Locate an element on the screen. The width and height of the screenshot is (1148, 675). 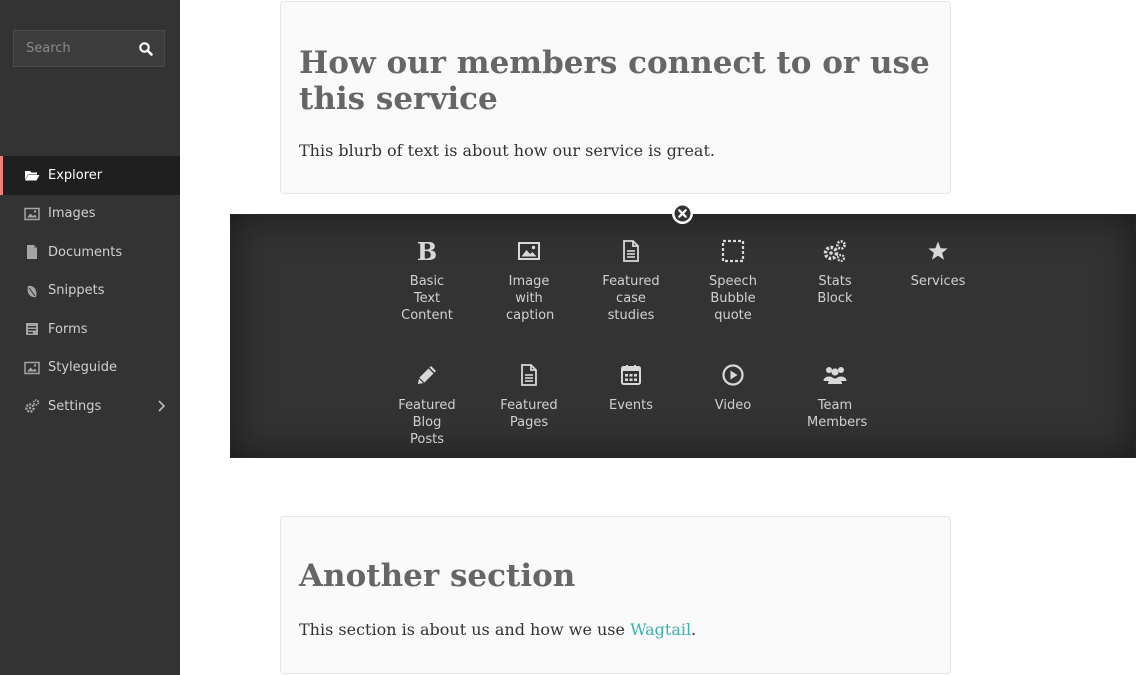
block-option-label: Featured case studies is located at coordinates (631, 298).